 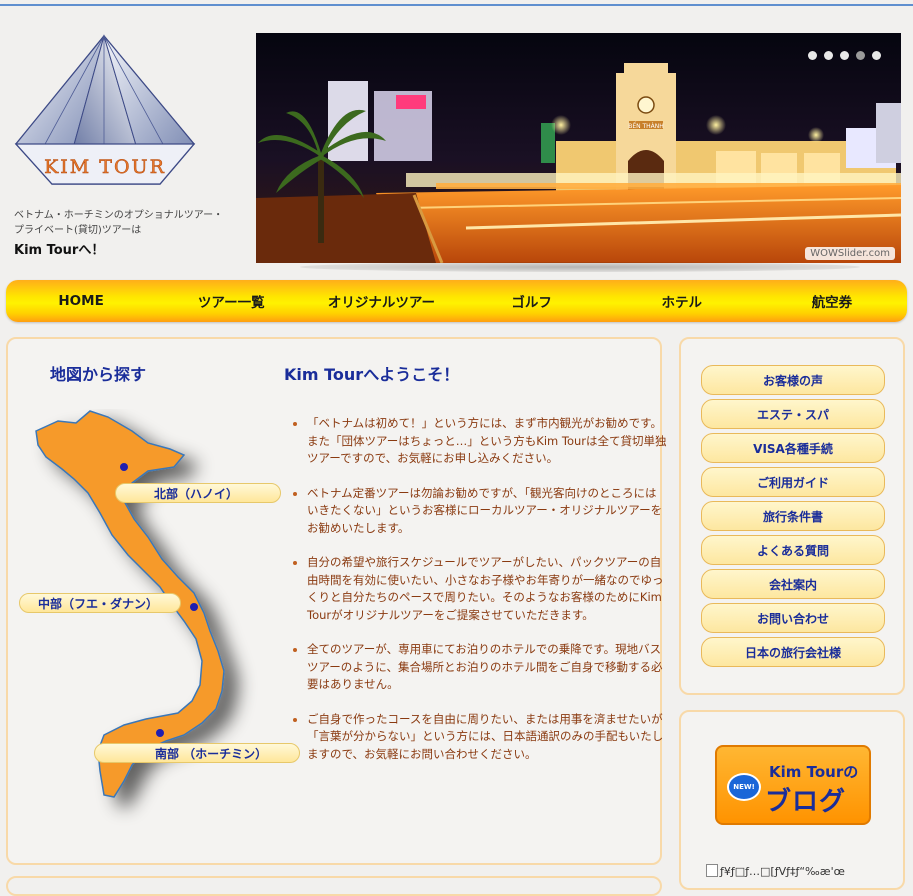 What do you see at coordinates (793, 414) in the screenshot?
I see `side-spa-button: エステ・スパ` at bounding box center [793, 414].